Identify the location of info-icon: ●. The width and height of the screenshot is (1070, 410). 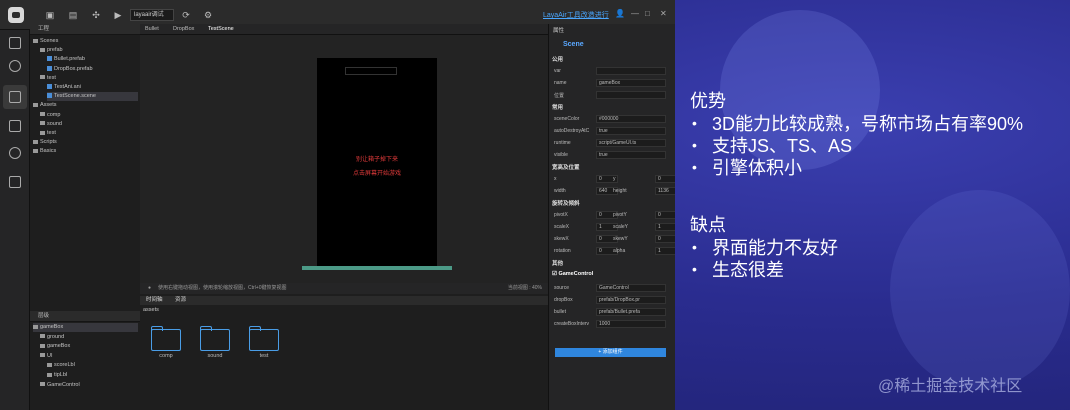
(150, 288).